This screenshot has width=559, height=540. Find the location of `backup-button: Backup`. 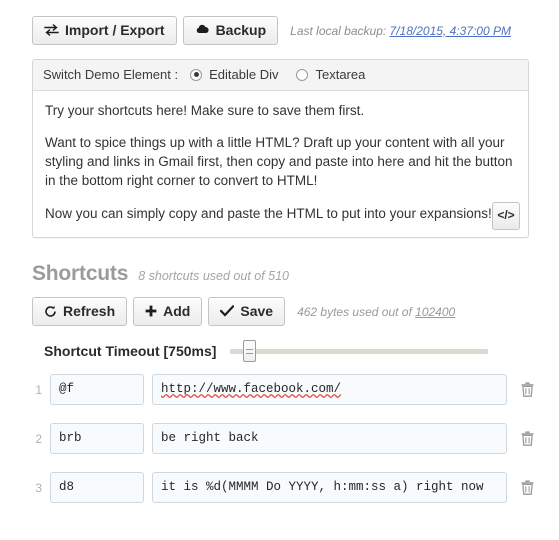

backup-button: Backup is located at coordinates (230, 30).